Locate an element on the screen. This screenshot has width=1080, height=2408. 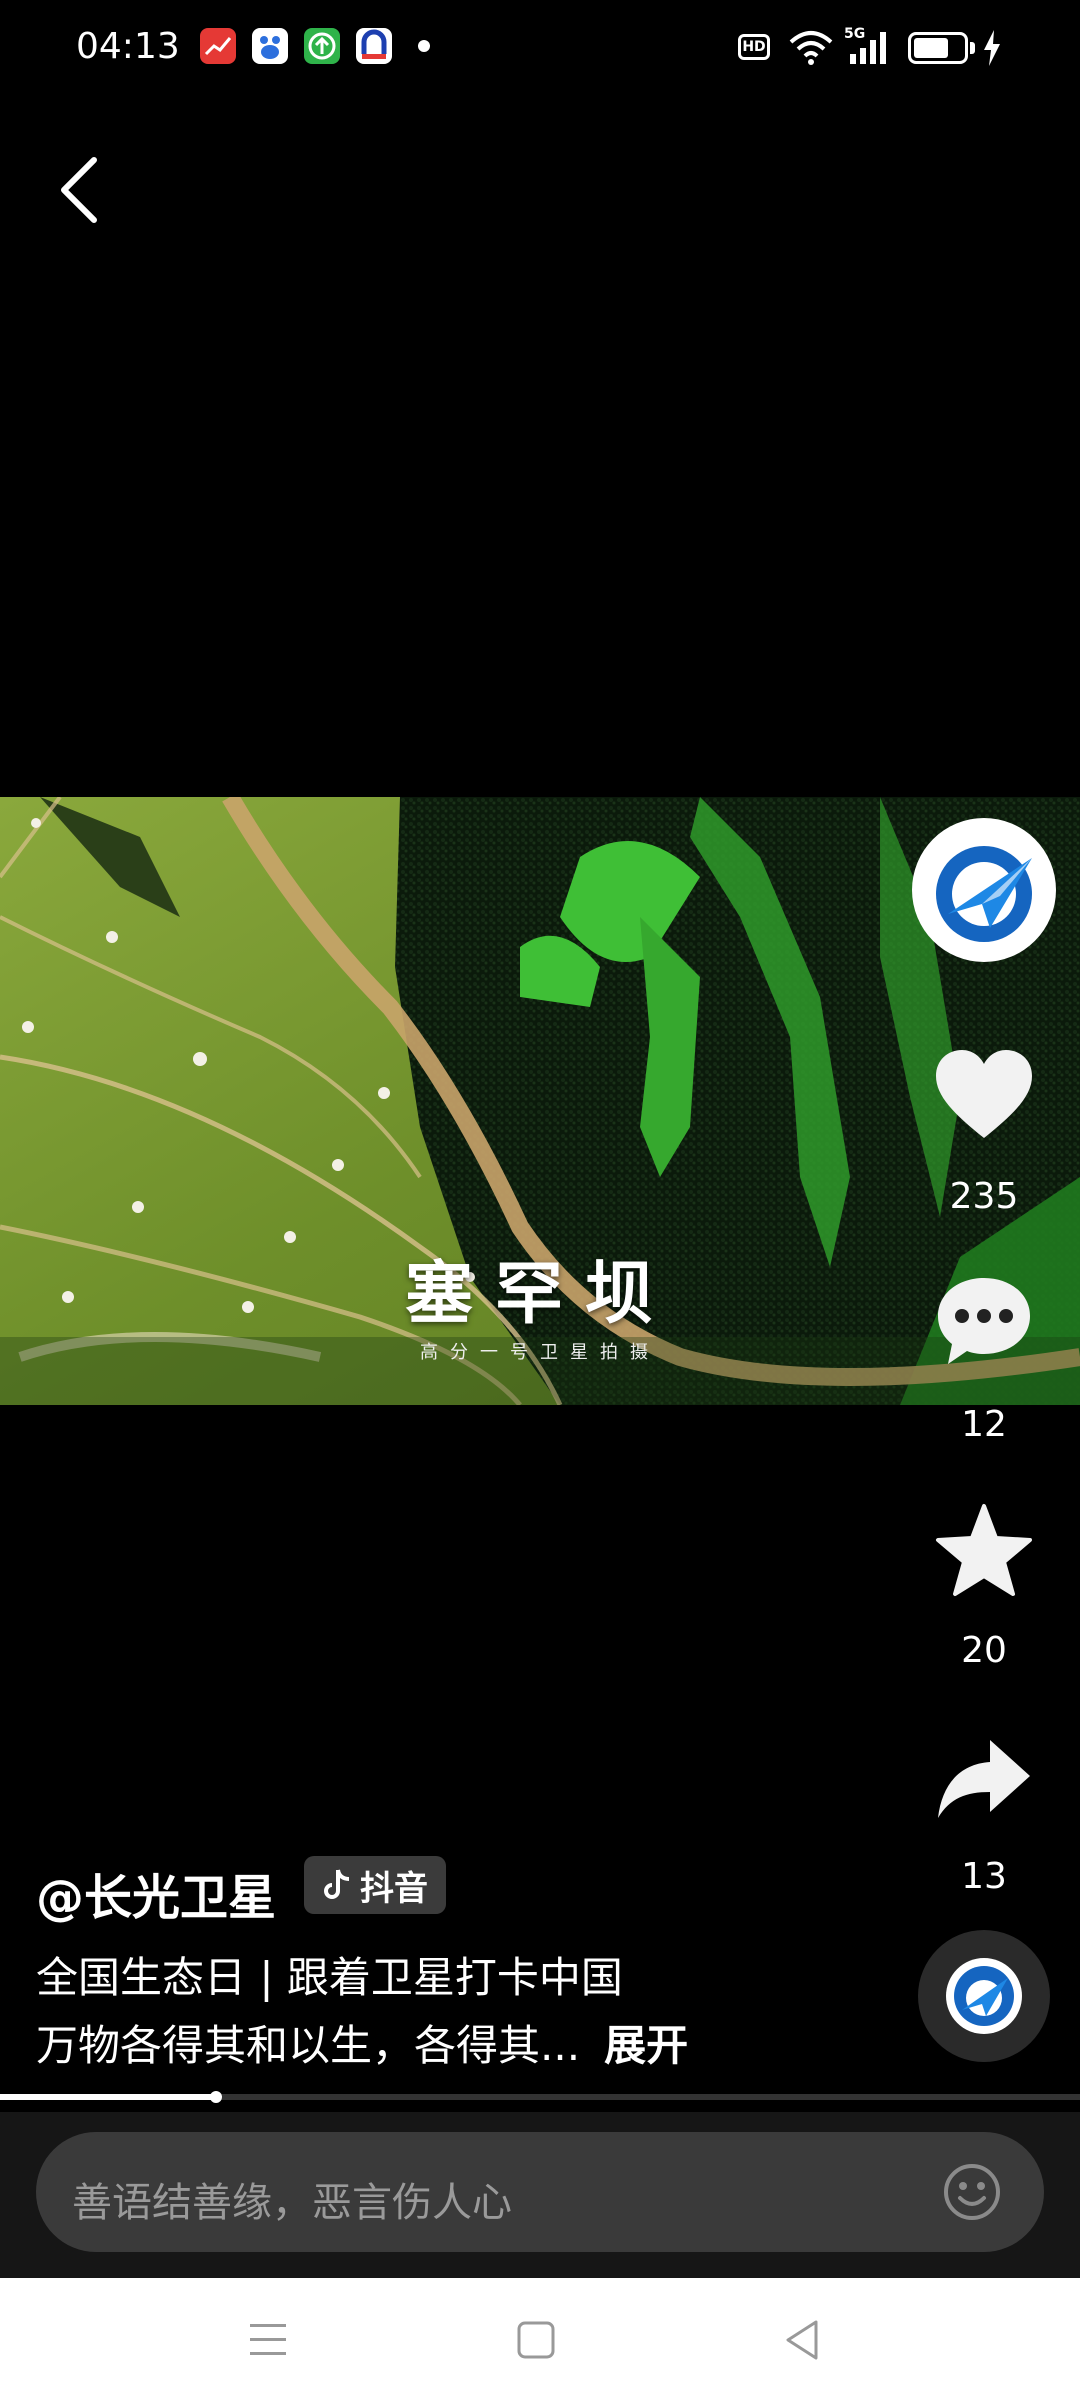
expand-button: 展开 is located at coordinates (646, 2045).